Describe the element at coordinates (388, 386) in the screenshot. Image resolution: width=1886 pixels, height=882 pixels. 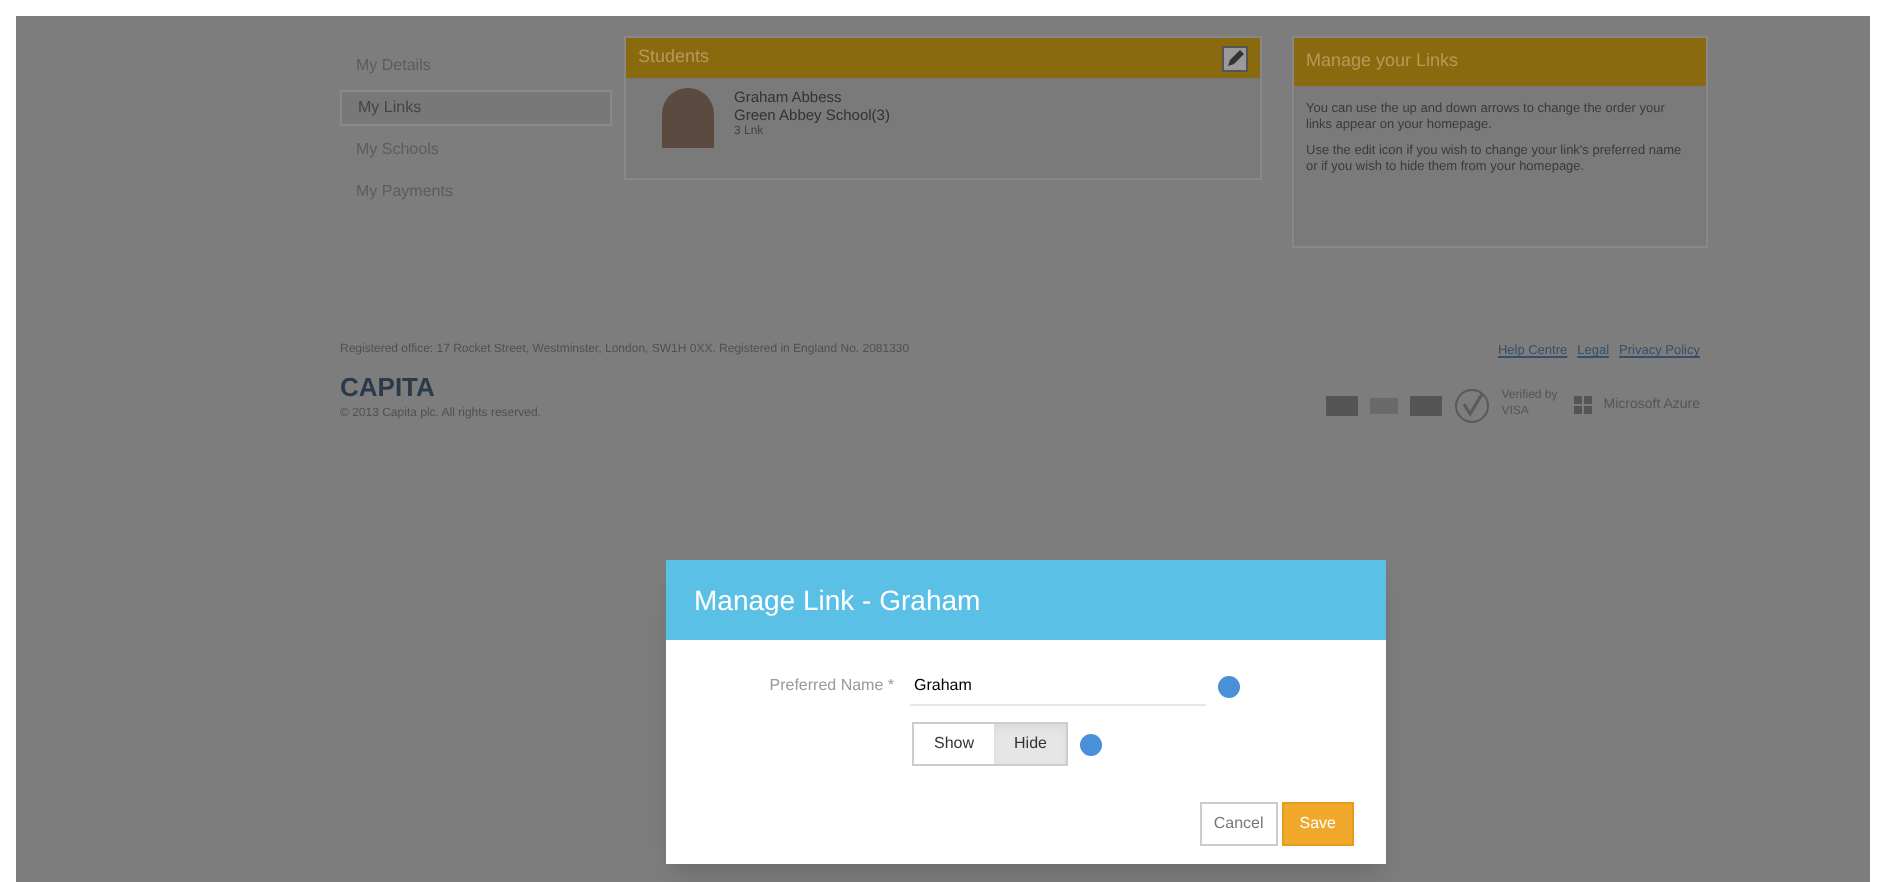
I see `capita-logo: CAPITA` at that location.